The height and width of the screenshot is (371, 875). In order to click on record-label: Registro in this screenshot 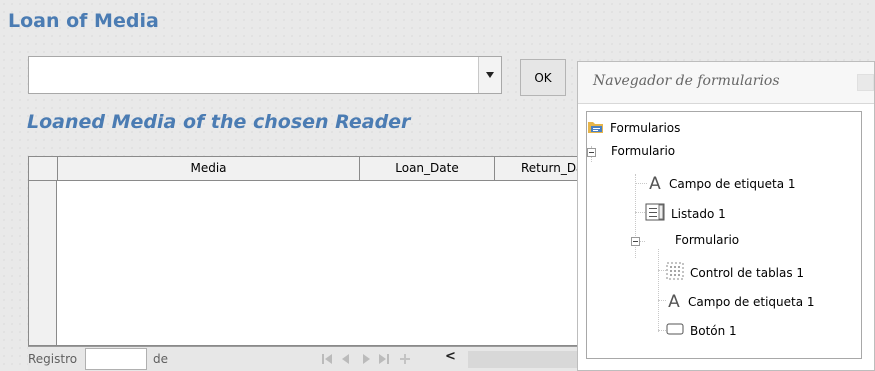, I will do `click(53, 359)`.